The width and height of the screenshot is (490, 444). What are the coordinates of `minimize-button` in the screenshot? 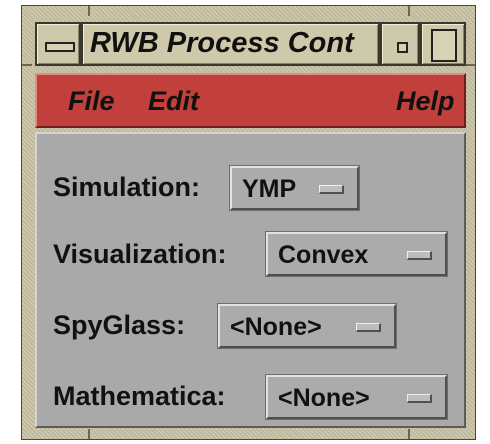 It's located at (400, 44).